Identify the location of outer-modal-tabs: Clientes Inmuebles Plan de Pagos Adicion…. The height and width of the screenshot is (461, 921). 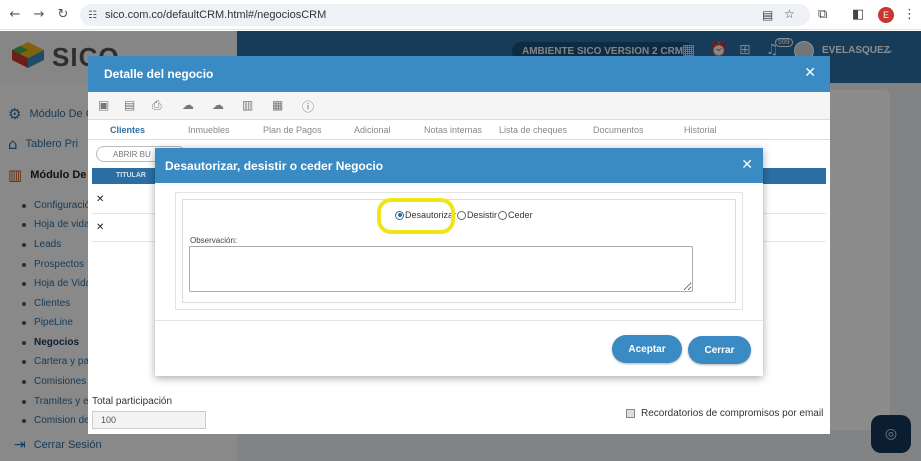
(459, 130).